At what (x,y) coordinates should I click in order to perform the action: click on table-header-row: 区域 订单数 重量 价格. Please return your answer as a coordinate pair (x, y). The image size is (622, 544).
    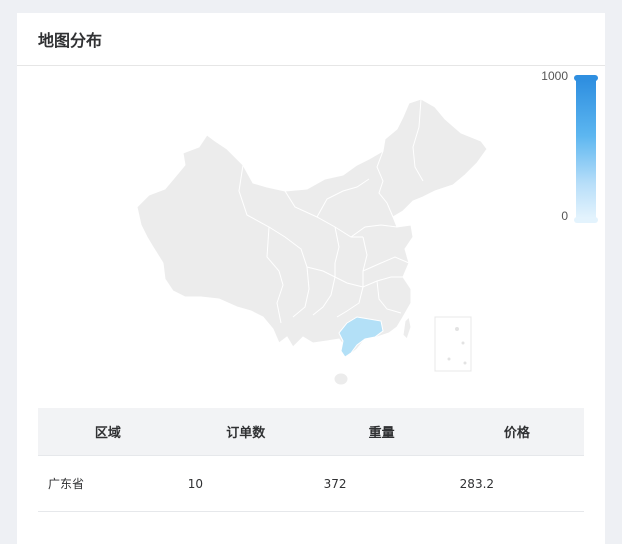
    Looking at the image, I should click on (311, 432).